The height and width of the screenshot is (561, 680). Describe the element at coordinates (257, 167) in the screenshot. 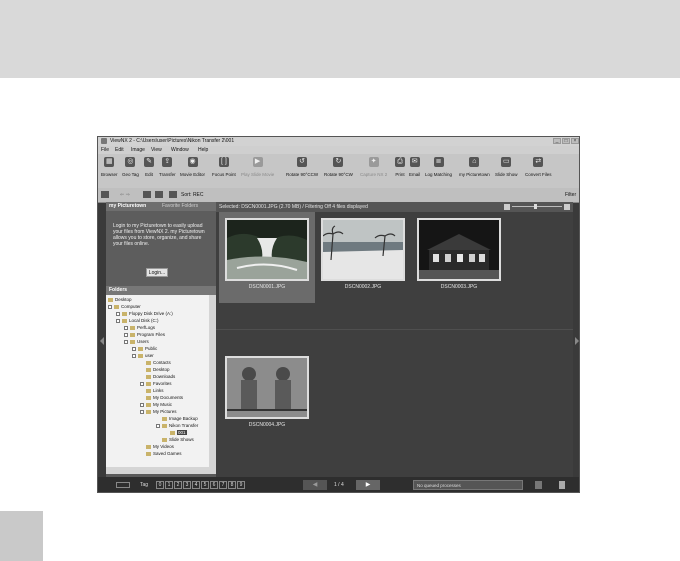

I see `play-slide-button: ▶ Play Slide Movie` at that location.